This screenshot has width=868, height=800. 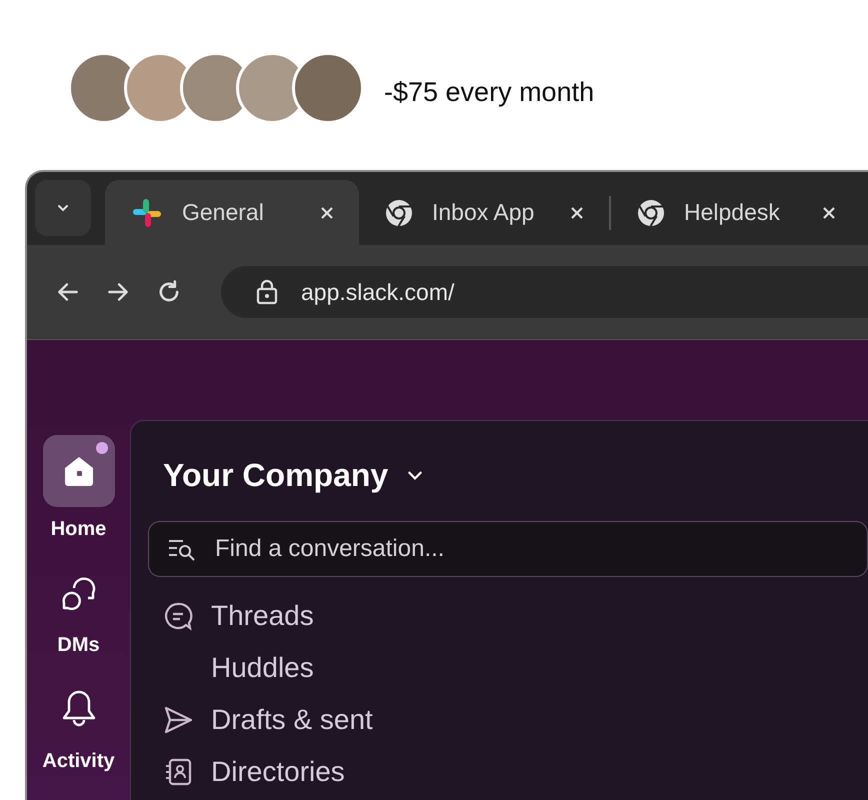 What do you see at coordinates (78, 529) in the screenshot?
I see `rail-label: Home` at bounding box center [78, 529].